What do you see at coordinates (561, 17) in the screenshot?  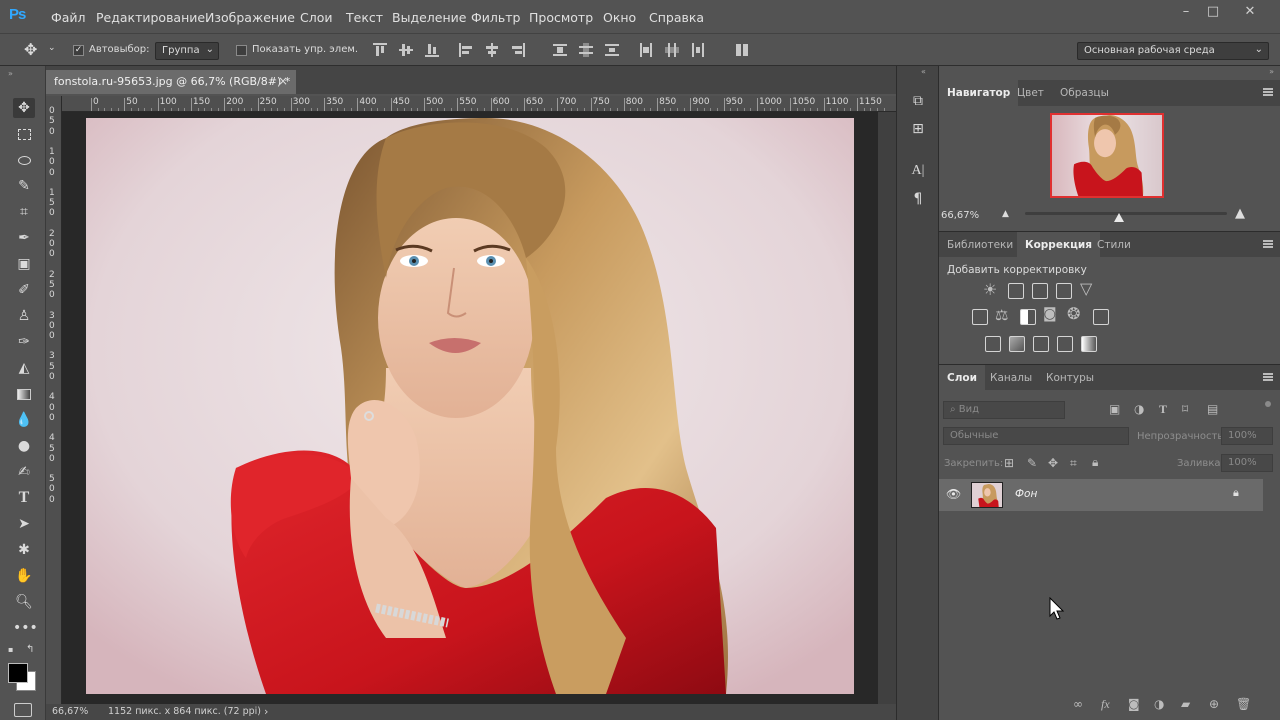 I see `menu-view: Просмотр` at bounding box center [561, 17].